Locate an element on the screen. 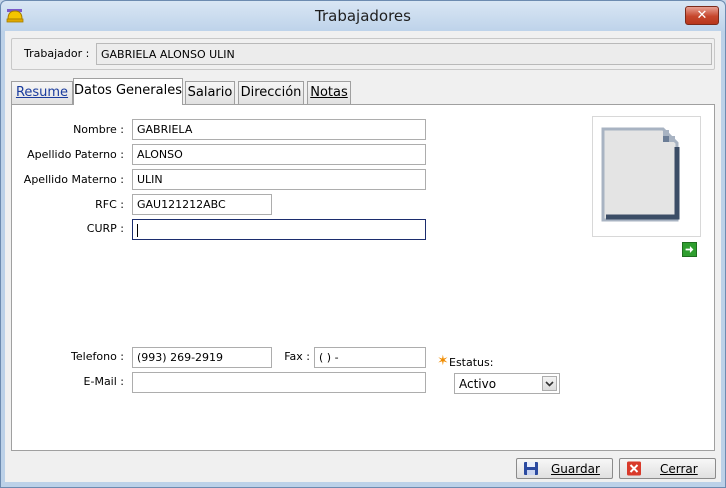 Image resolution: width=726 pixels, height=488 pixels. fax-label: Fax : is located at coordinates (297, 356).